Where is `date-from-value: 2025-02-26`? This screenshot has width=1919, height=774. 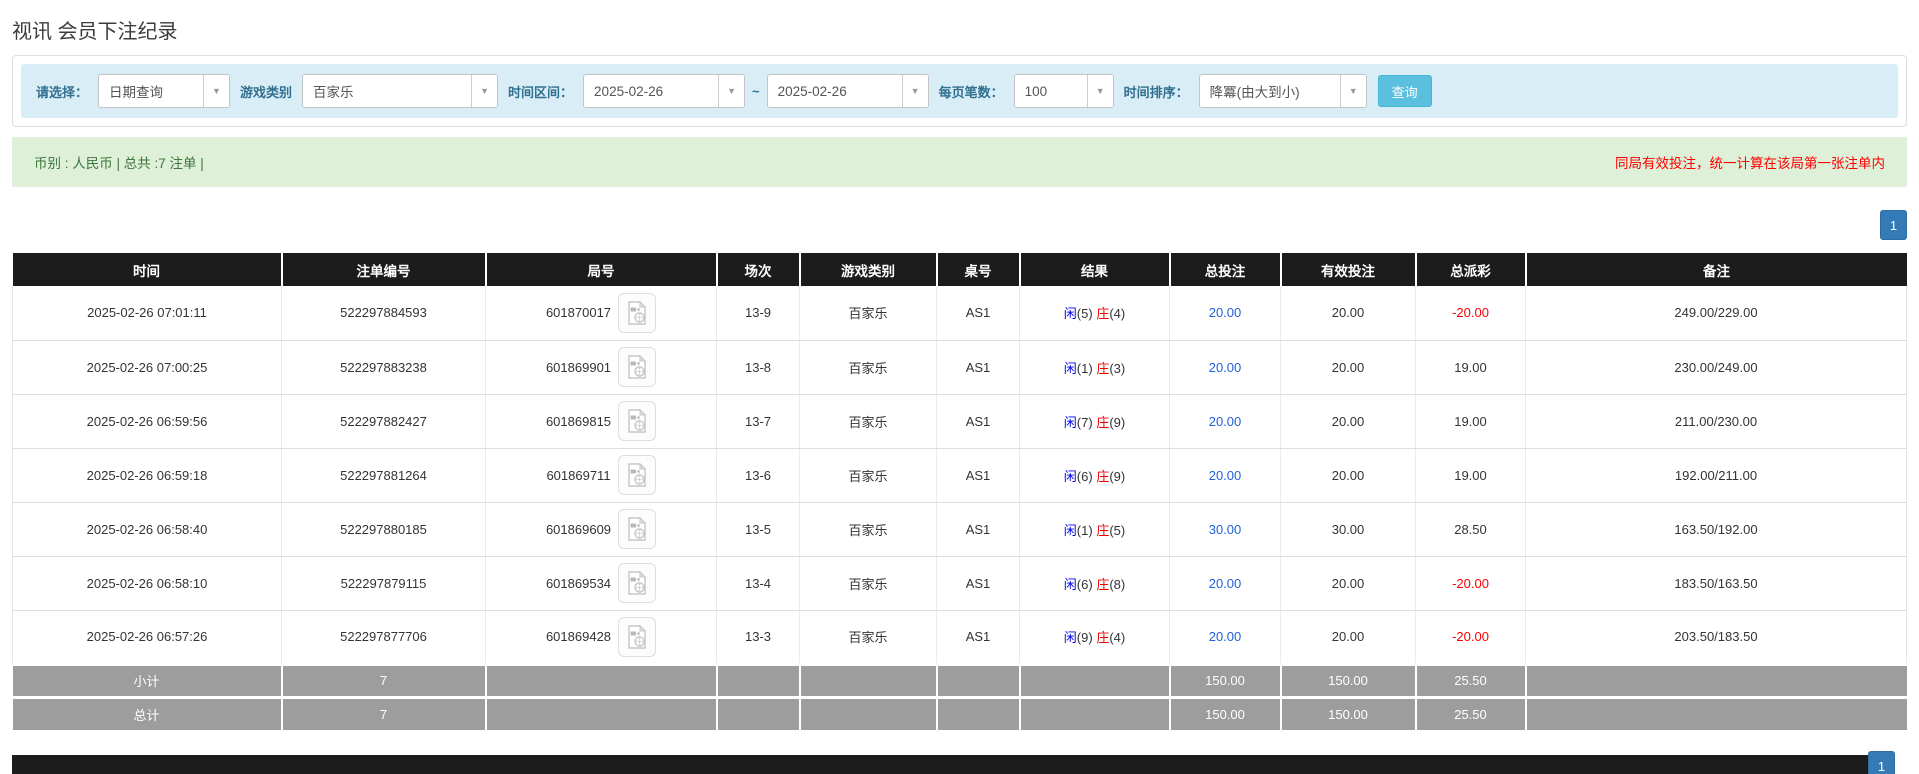 date-from-value: 2025-02-26 is located at coordinates (629, 91).